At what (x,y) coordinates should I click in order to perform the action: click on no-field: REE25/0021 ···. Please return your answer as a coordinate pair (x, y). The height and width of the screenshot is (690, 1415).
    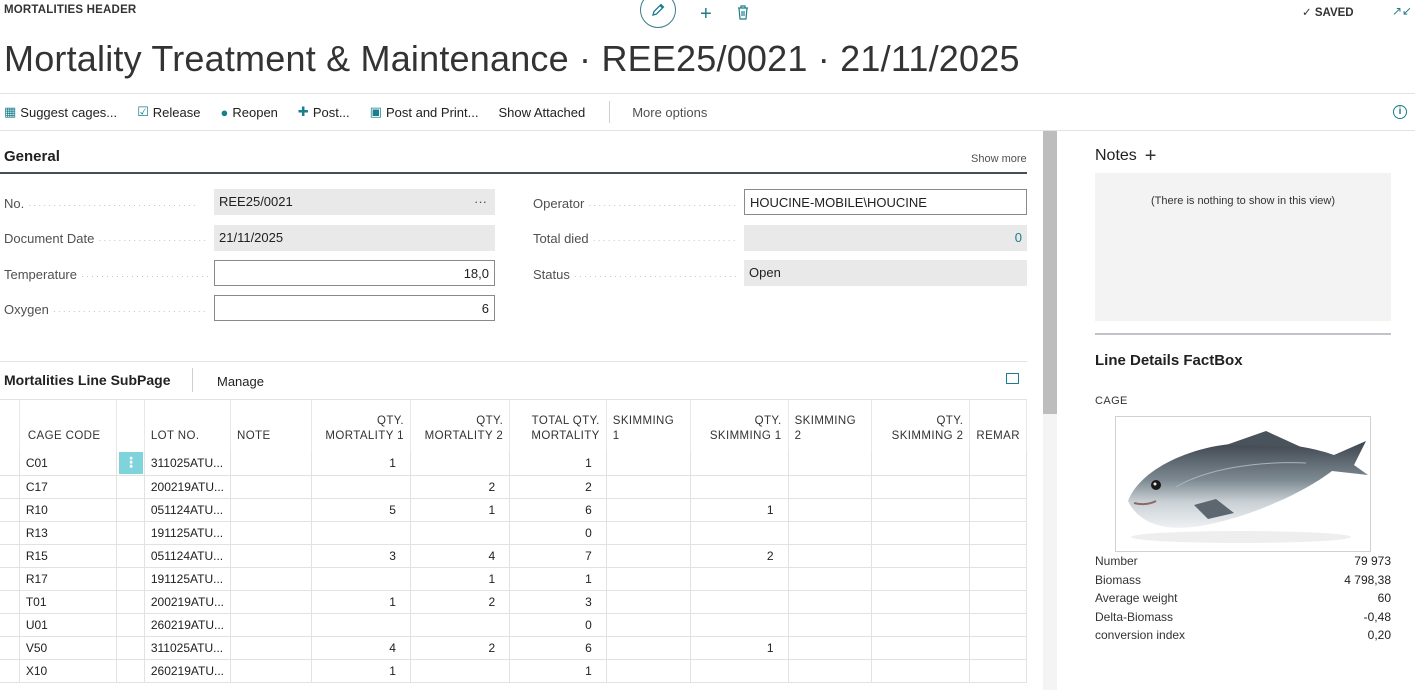
    Looking at the image, I should click on (354, 202).